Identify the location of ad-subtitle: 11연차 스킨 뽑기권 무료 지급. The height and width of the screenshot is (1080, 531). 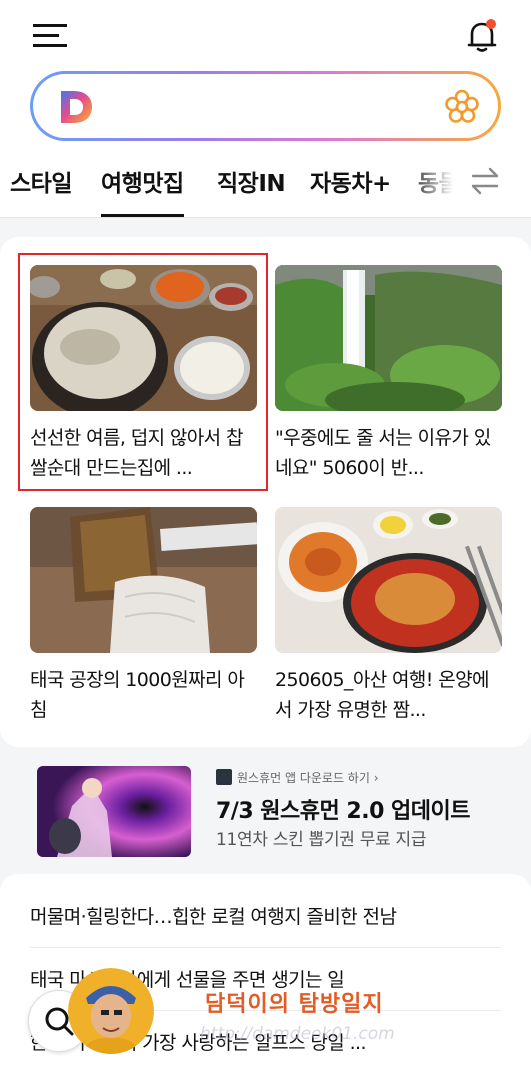
(321, 840).